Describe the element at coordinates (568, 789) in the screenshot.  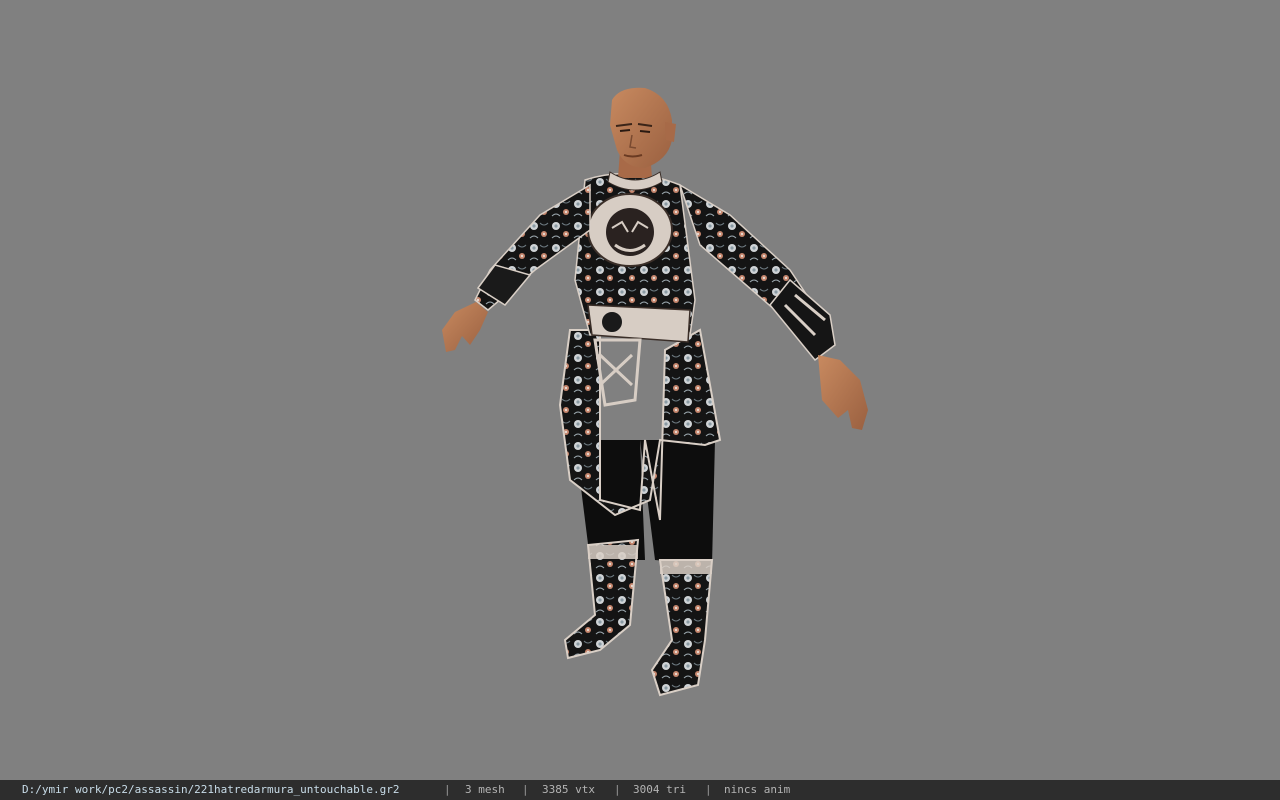
I see `vertex-count: 3385 vtx` at that location.